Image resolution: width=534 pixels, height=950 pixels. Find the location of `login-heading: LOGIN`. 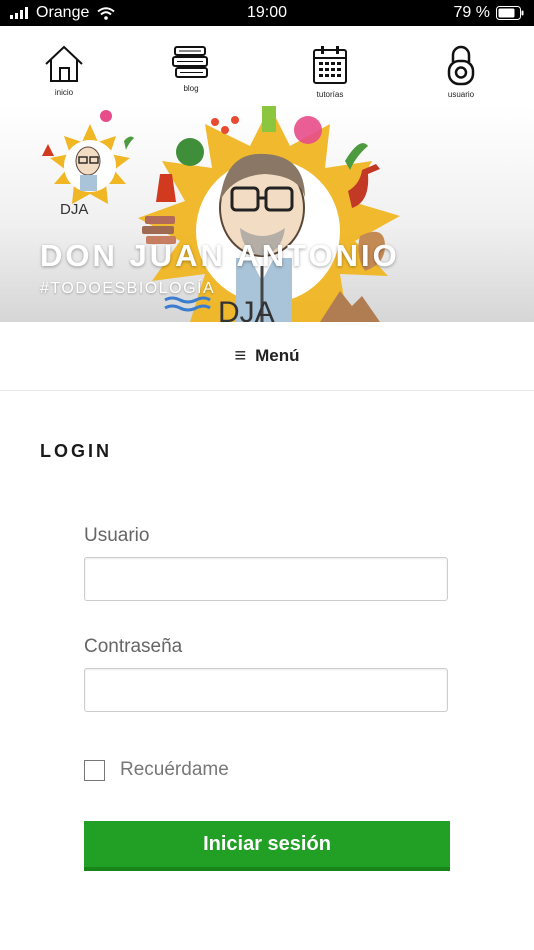

login-heading: LOGIN is located at coordinates (76, 451).